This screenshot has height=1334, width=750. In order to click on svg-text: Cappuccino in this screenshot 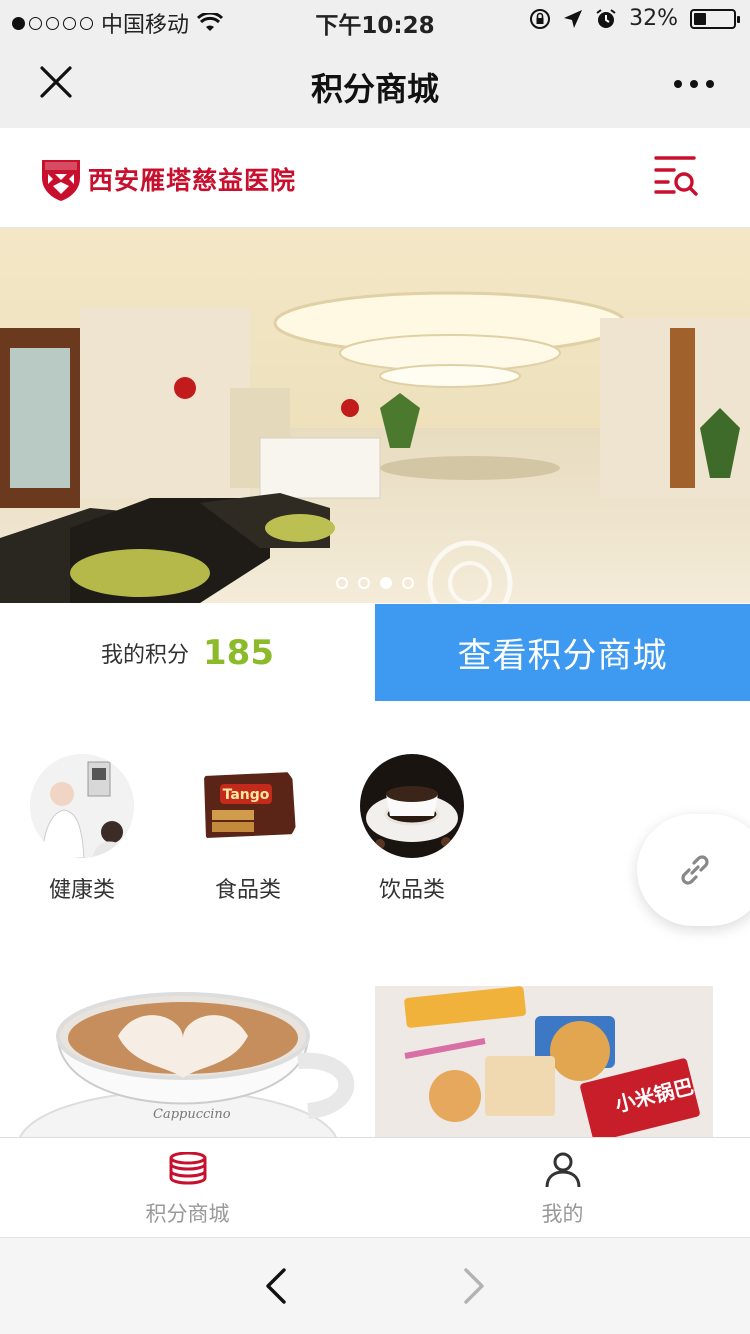, I will do `click(192, 1114)`.